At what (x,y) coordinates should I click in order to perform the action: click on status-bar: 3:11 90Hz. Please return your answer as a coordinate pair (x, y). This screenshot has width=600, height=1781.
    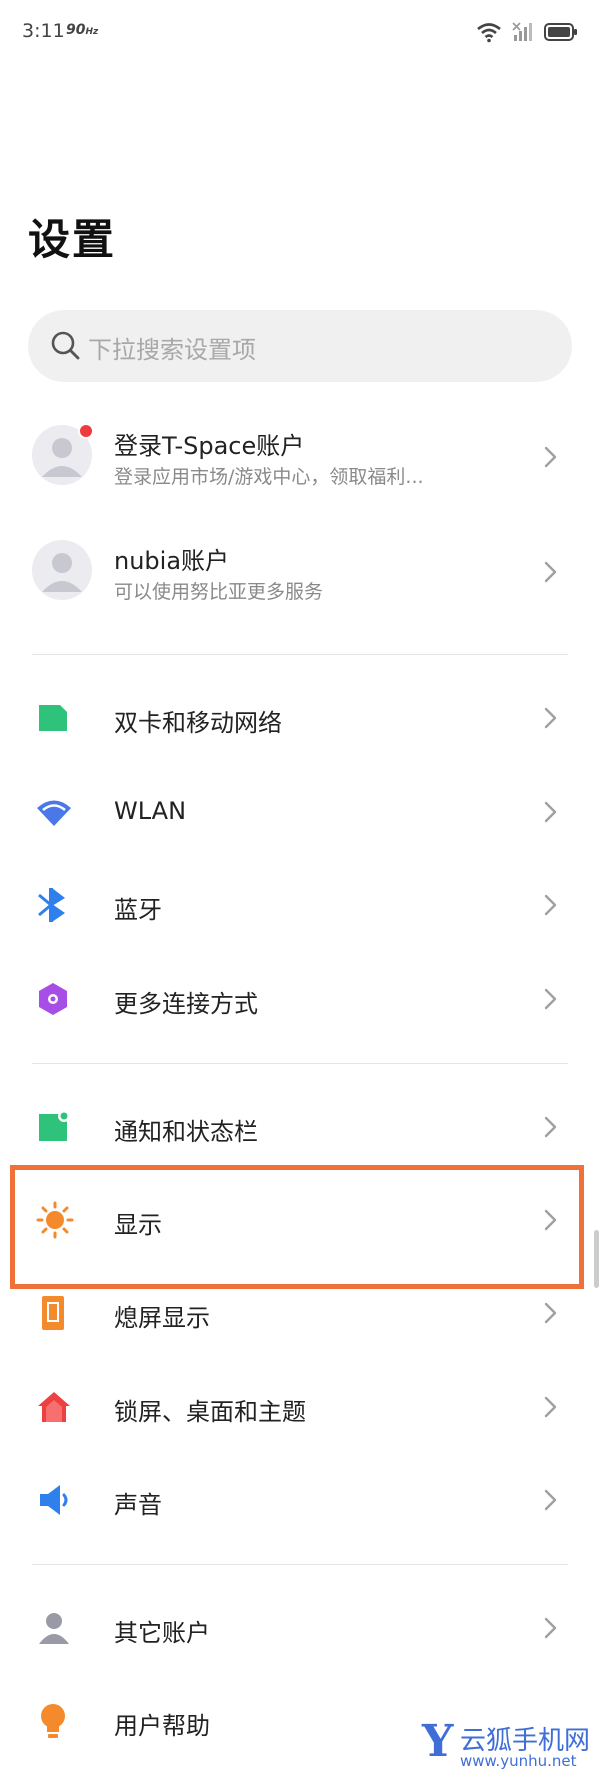
    Looking at the image, I should click on (300, 32).